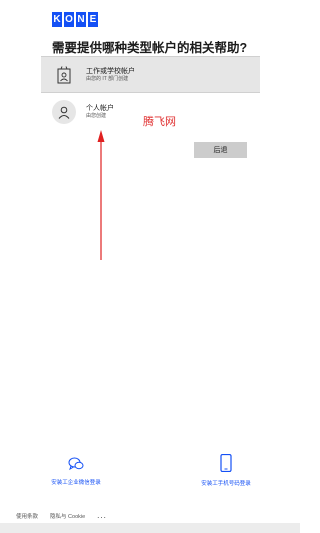 The height and width of the screenshot is (533, 320). Describe the element at coordinates (159, 122) in the screenshot. I see `watermark: 腾飞网` at that location.